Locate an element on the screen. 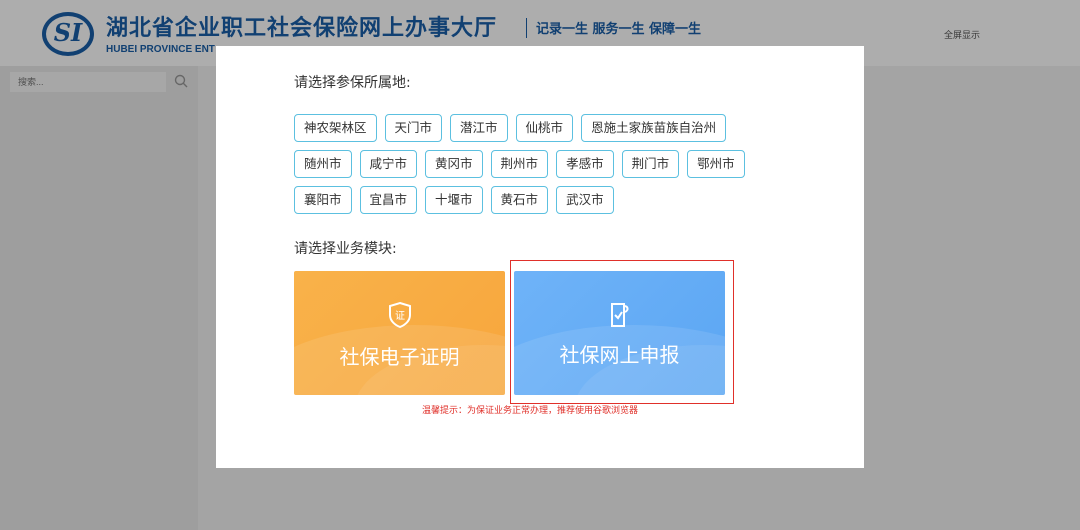  region-tag-huangshi: 黄石市 is located at coordinates (519, 200).